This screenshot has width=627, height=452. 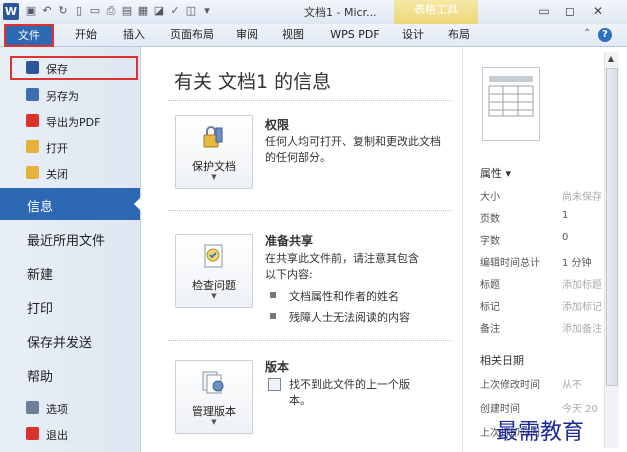 What do you see at coordinates (57, 69) in the screenshot?
I see `nav-save-label: 保存` at bounding box center [57, 69].